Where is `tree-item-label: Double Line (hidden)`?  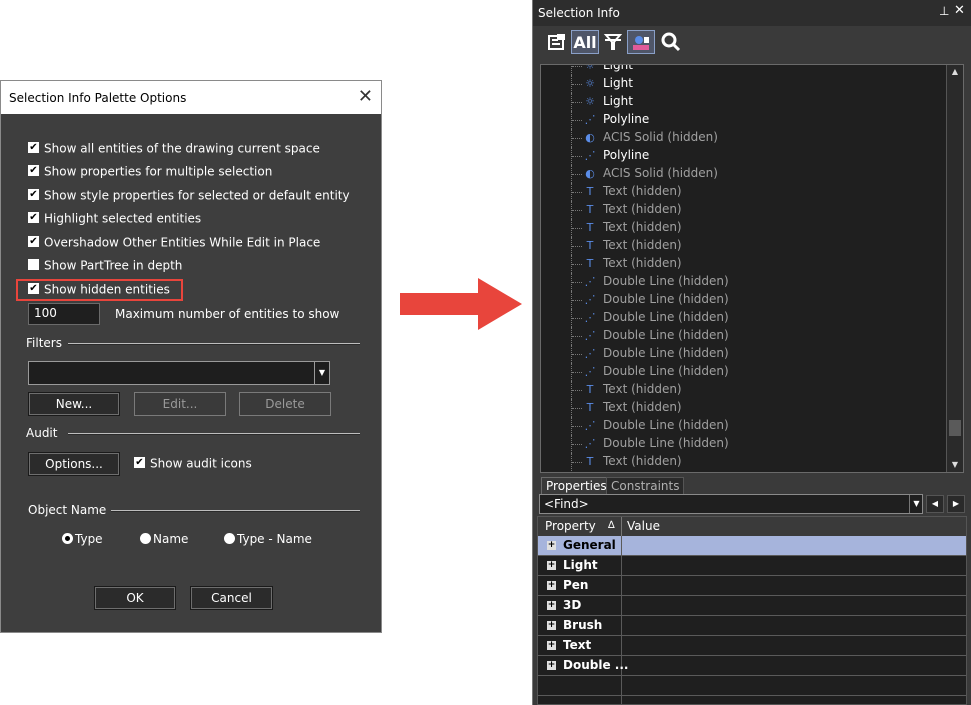 tree-item-label: Double Line (hidden) is located at coordinates (666, 317).